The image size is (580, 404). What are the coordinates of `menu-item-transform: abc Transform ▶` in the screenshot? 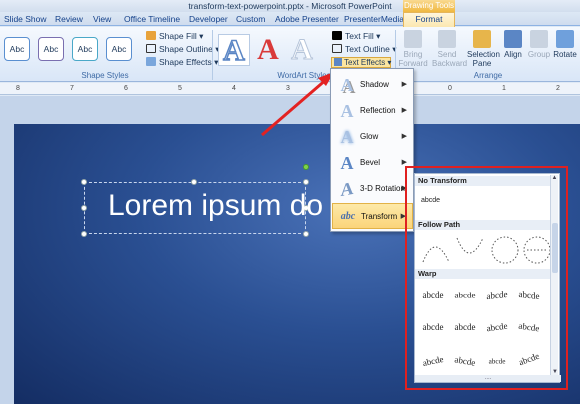 It's located at (372, 216).